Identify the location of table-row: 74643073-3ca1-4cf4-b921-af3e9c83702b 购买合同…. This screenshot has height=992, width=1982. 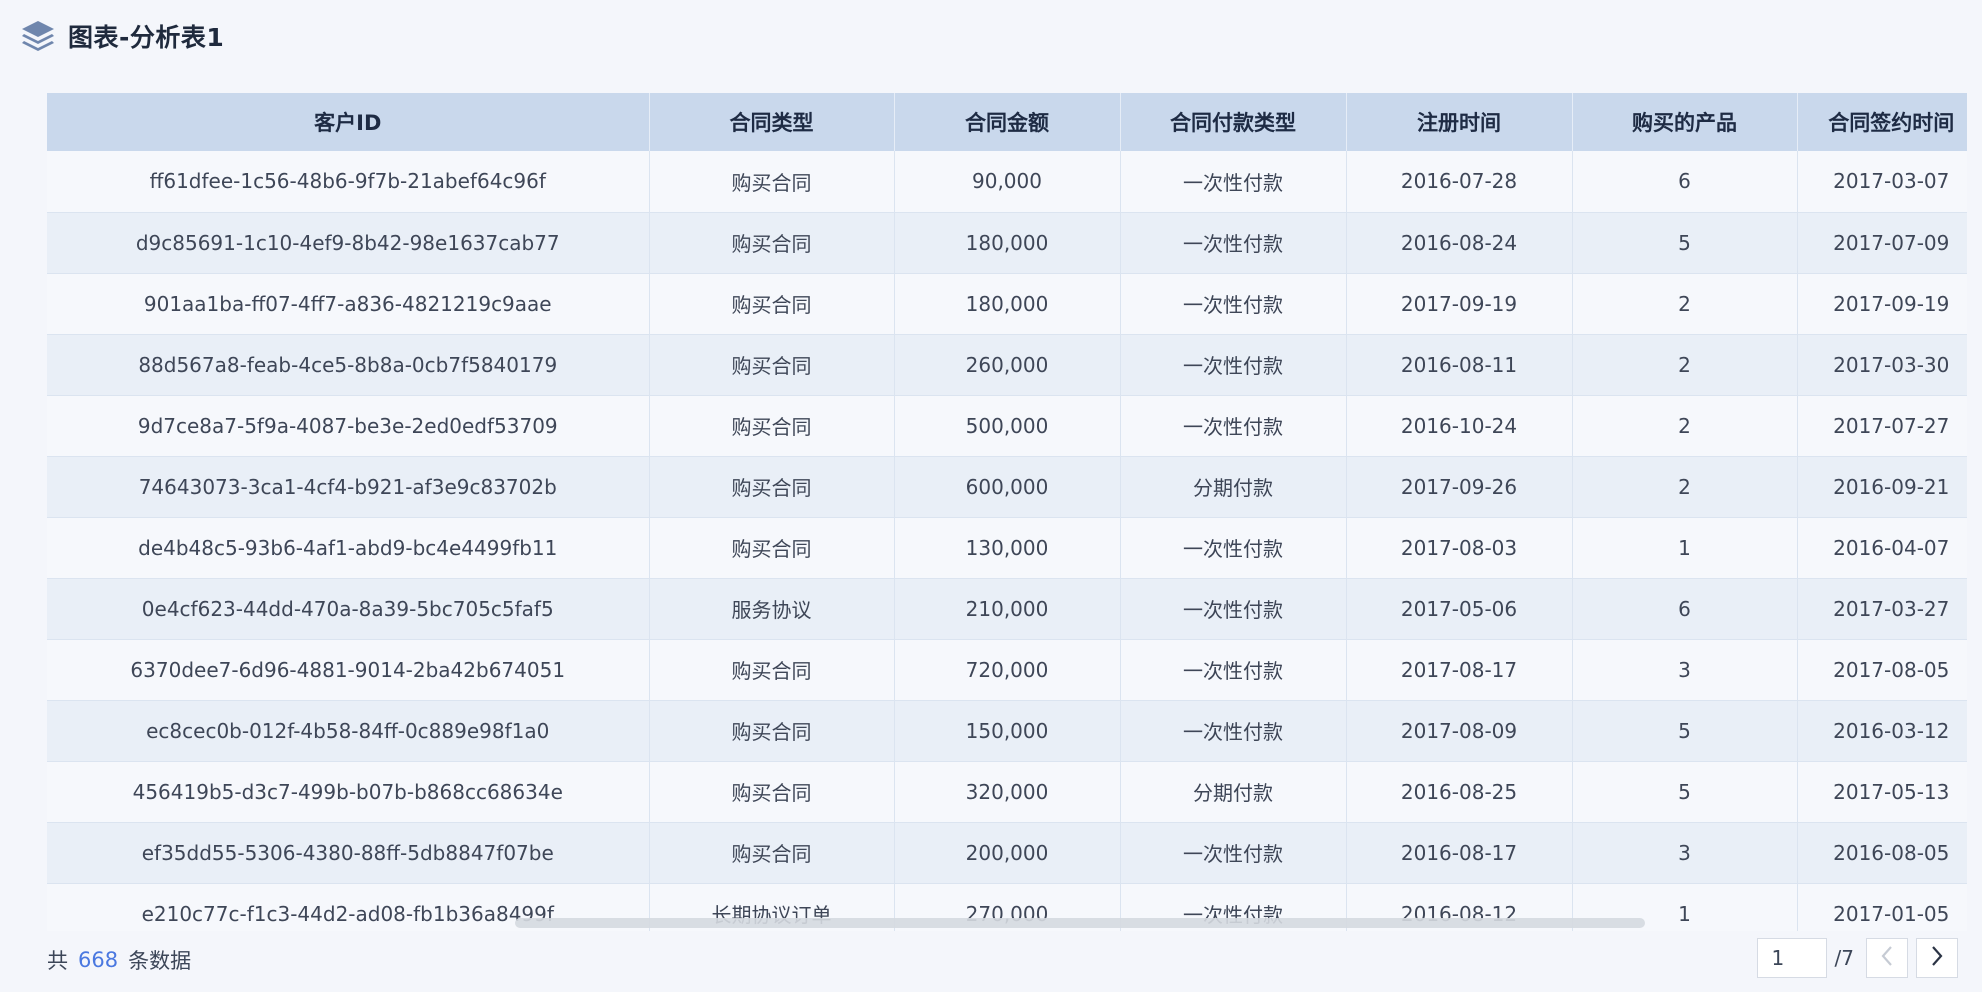
(1007, 487).